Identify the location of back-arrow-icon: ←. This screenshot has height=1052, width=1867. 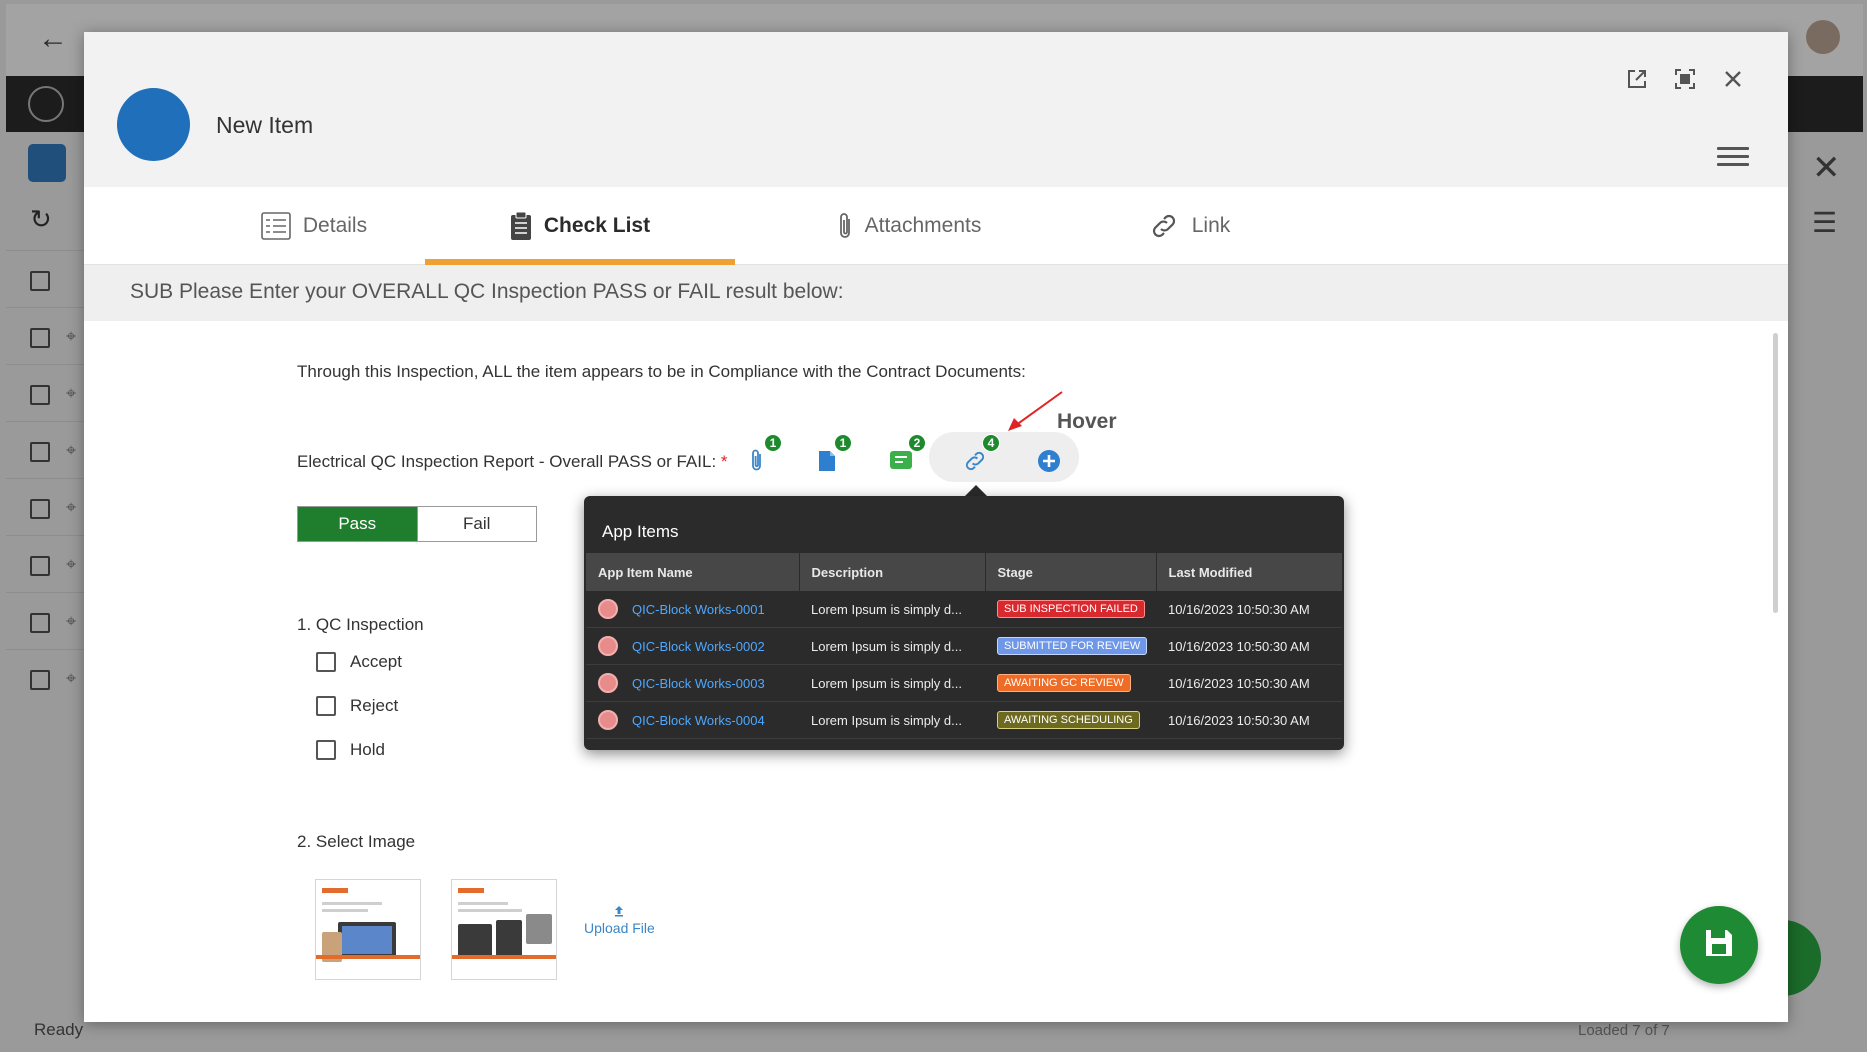
(53, 38).